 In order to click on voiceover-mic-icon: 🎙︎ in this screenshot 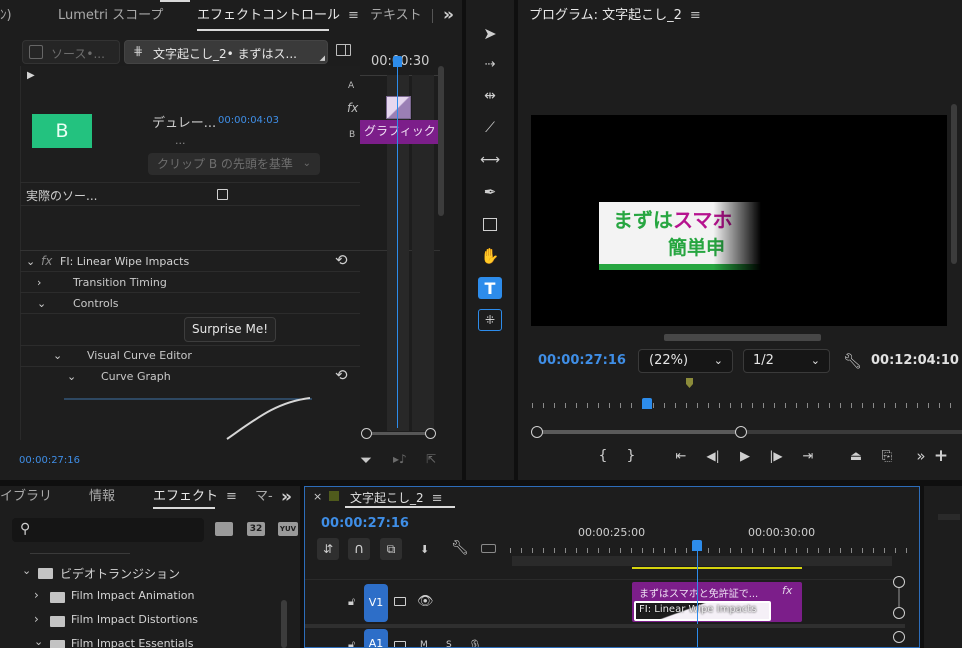, I will do `click(475, 643)`.